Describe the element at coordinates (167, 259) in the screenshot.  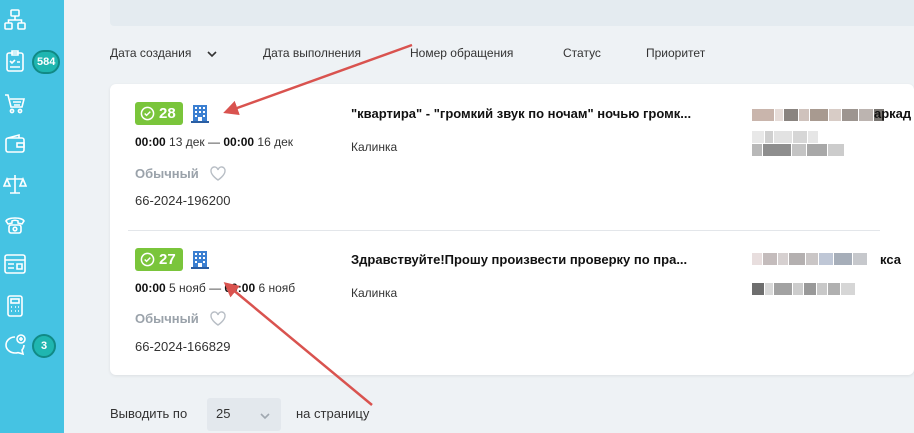
I see `days-count: 27` at that location.